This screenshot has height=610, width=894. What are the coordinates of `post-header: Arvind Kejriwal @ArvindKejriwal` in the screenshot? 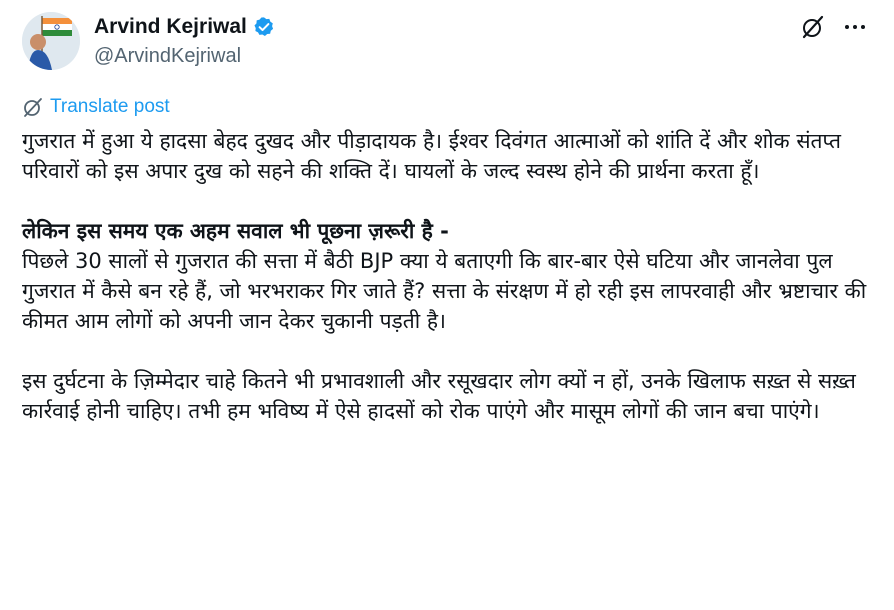 It's located at (447, 42).